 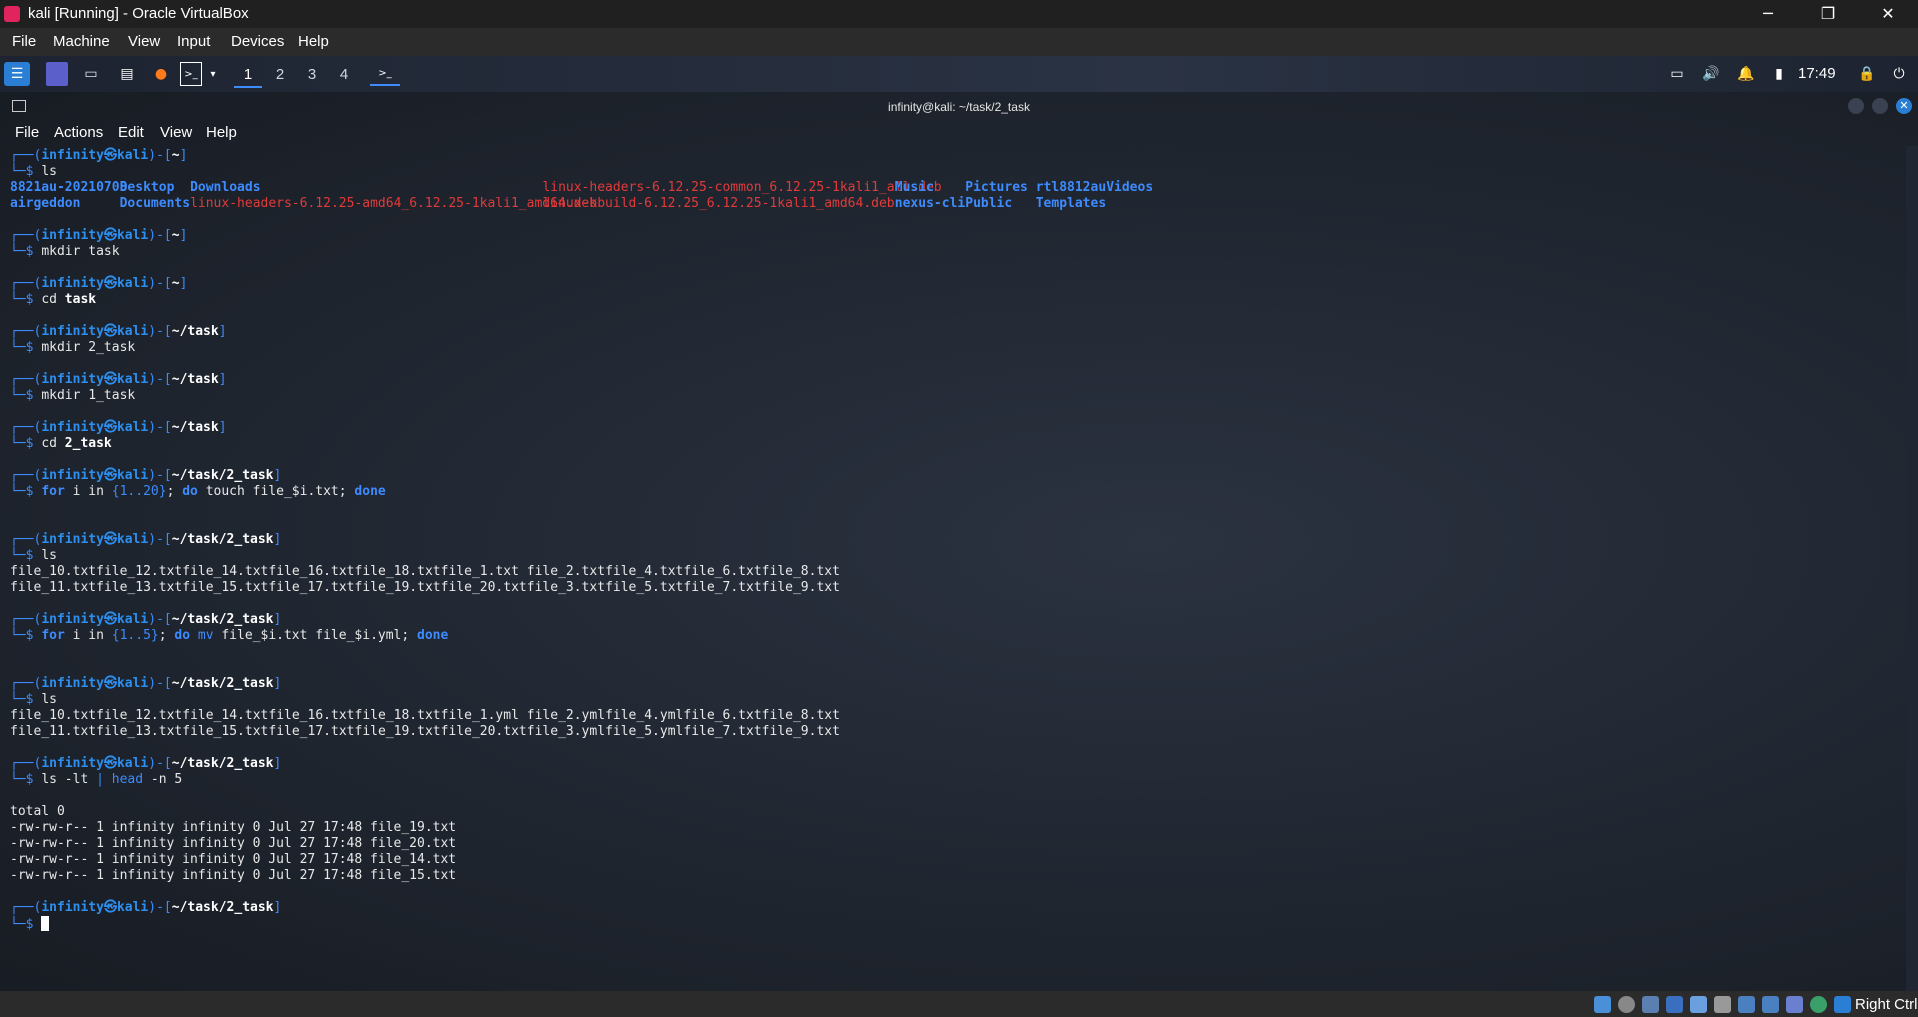 I want to click on command-text: mkdir 2_task, so click(x=88, y=347).